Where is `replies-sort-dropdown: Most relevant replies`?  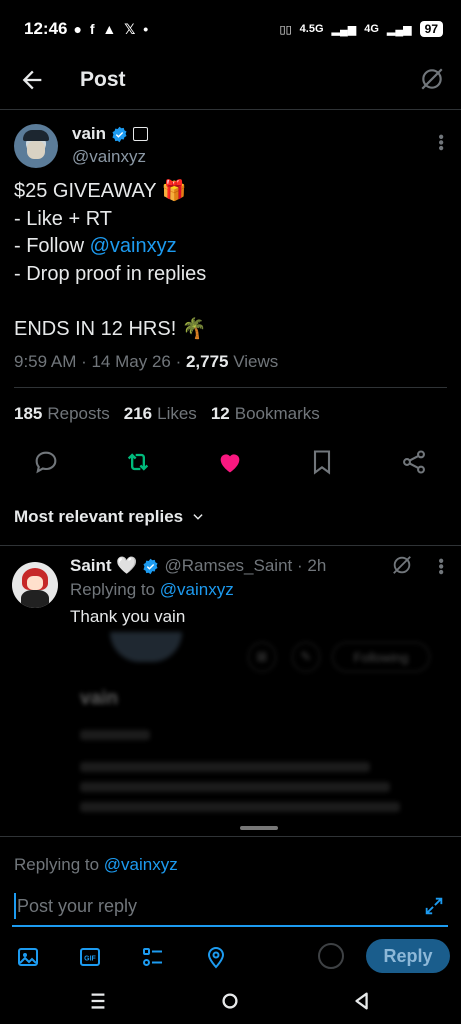 replies-sort-dropdown: Most relevant replies is located at coordinates (109, 517).